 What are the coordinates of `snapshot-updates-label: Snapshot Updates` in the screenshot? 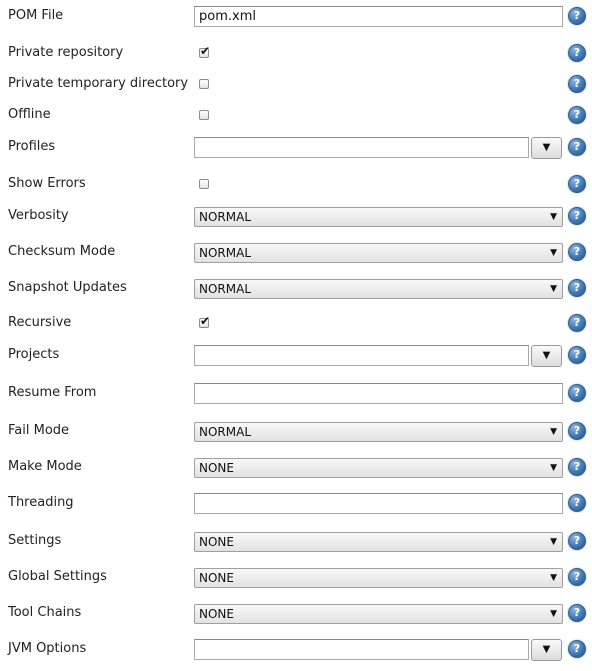 It's located at (67, 287).